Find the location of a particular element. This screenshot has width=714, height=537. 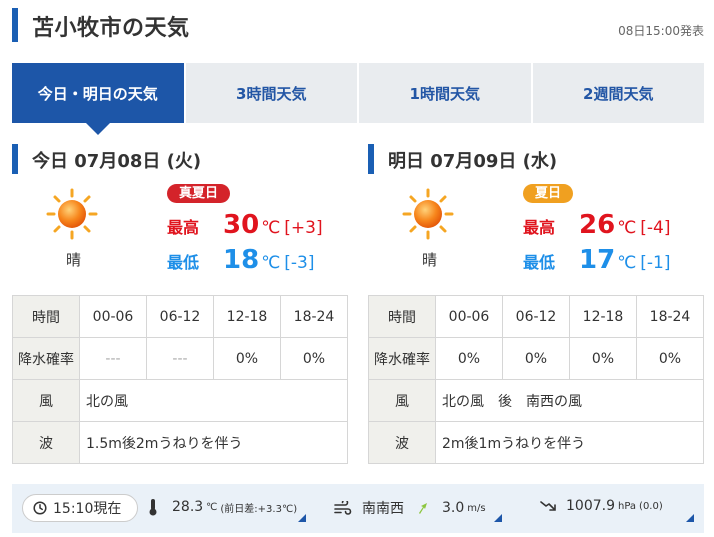

low-temp-row: 最低 17 ℃ [-1] is located at coordinates (597, 261).